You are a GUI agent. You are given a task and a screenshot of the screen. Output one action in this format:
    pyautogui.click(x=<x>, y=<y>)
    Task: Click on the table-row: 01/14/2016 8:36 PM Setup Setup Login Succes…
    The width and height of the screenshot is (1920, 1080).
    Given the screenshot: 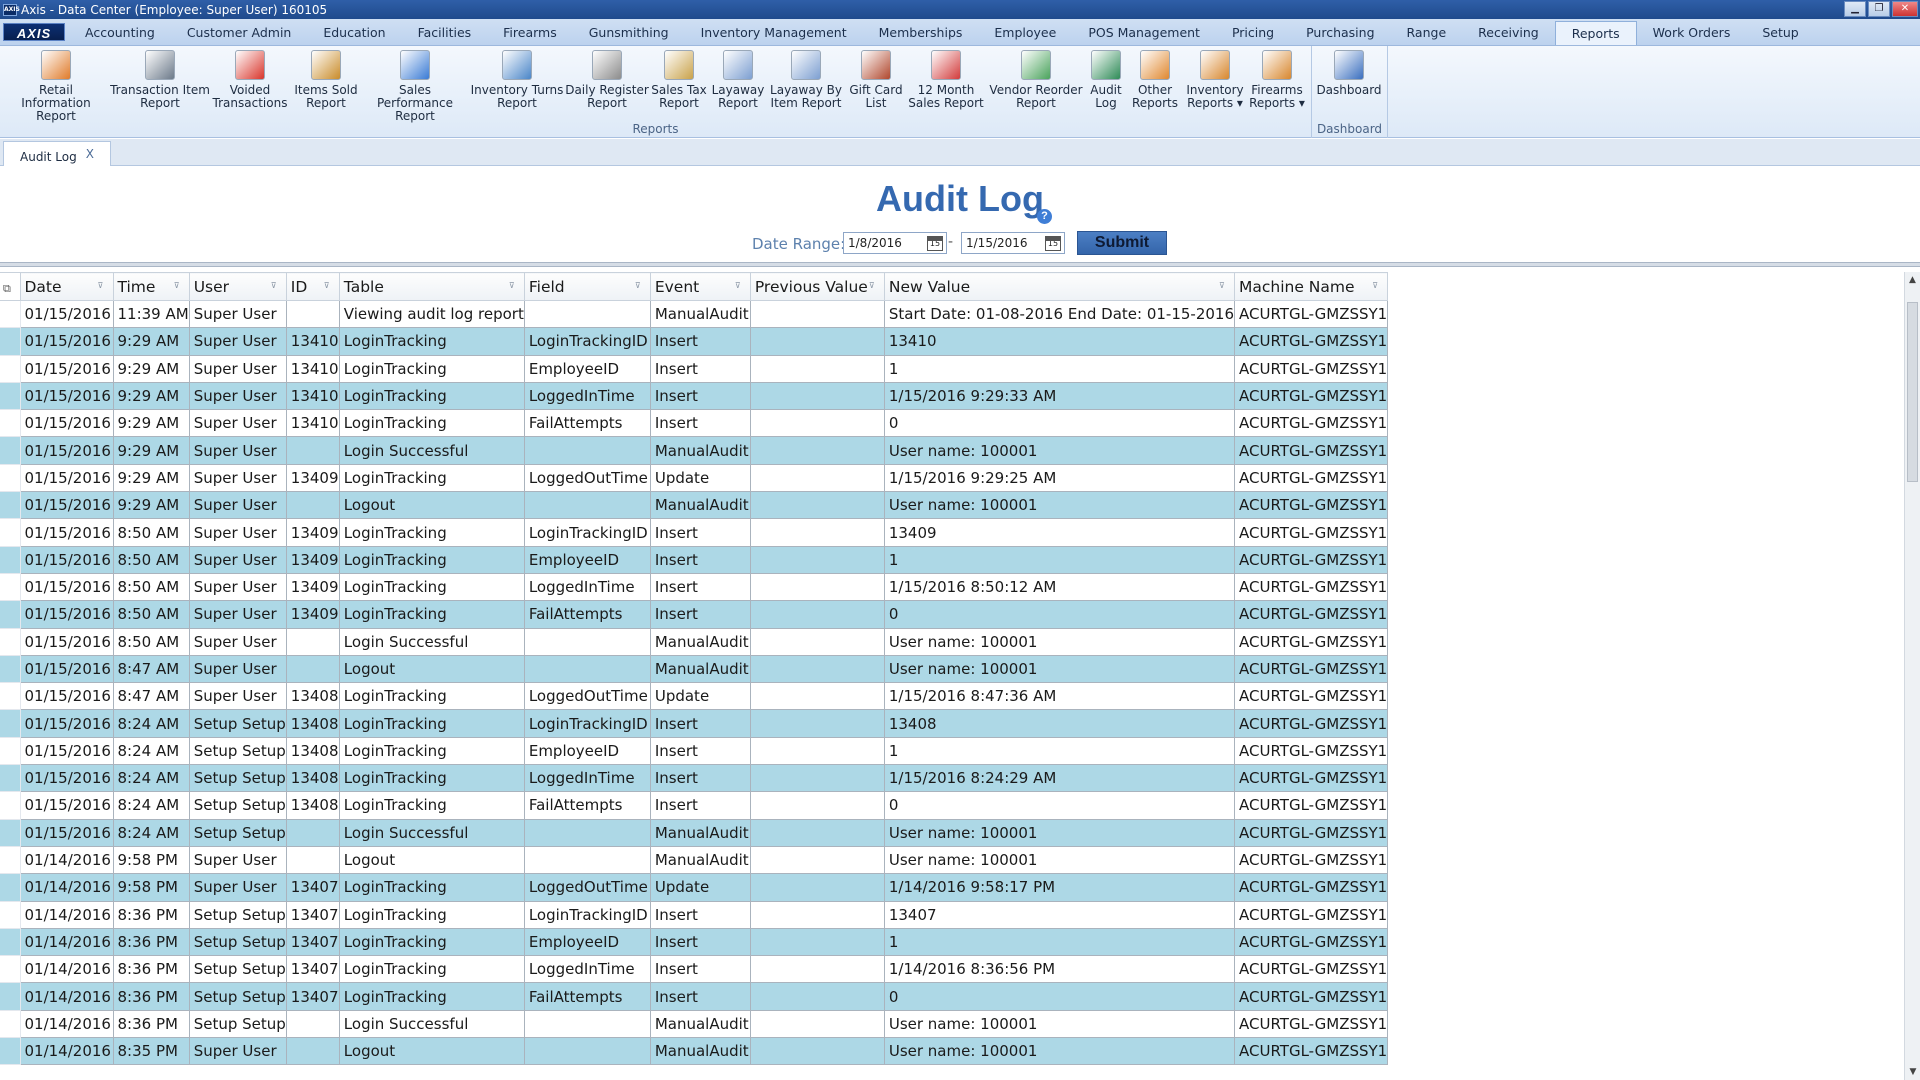 What is the action you would take?
    pyautogui.click(x=694, y=1024)
    